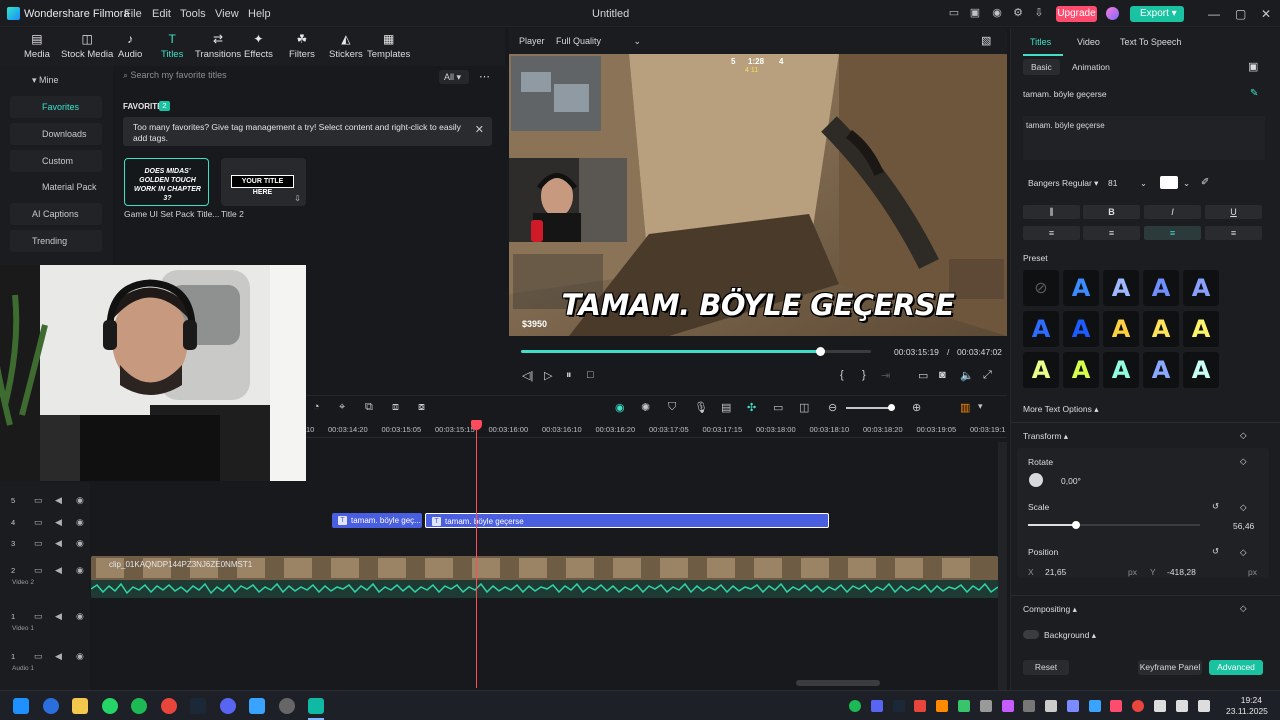 The width and height of the screenshot is (1280, 720). Describe the element at coordinates (1031, 634) in the screenshot. I see `background-toggle` at that location.